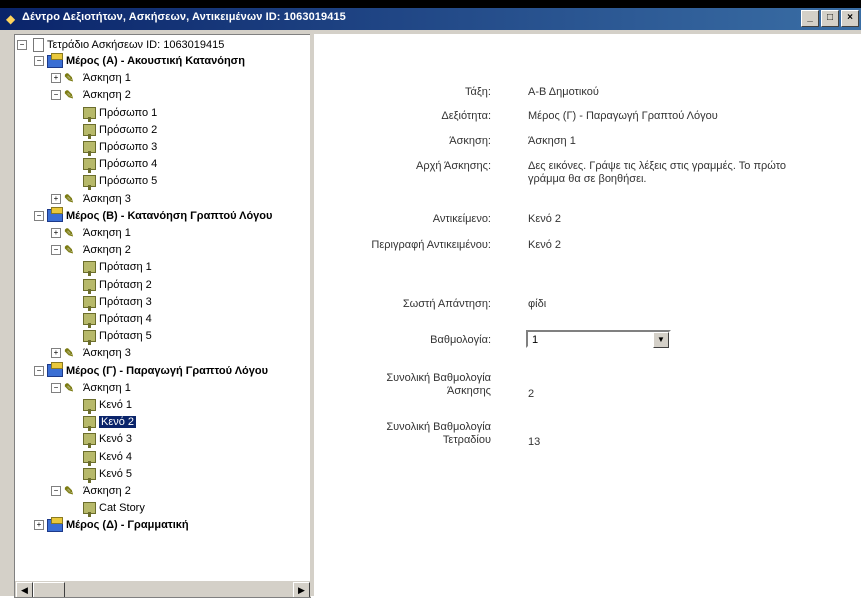  I want to click on tree-node: + Μέρος (Δ) - Γραμματική, so click(111, 524).